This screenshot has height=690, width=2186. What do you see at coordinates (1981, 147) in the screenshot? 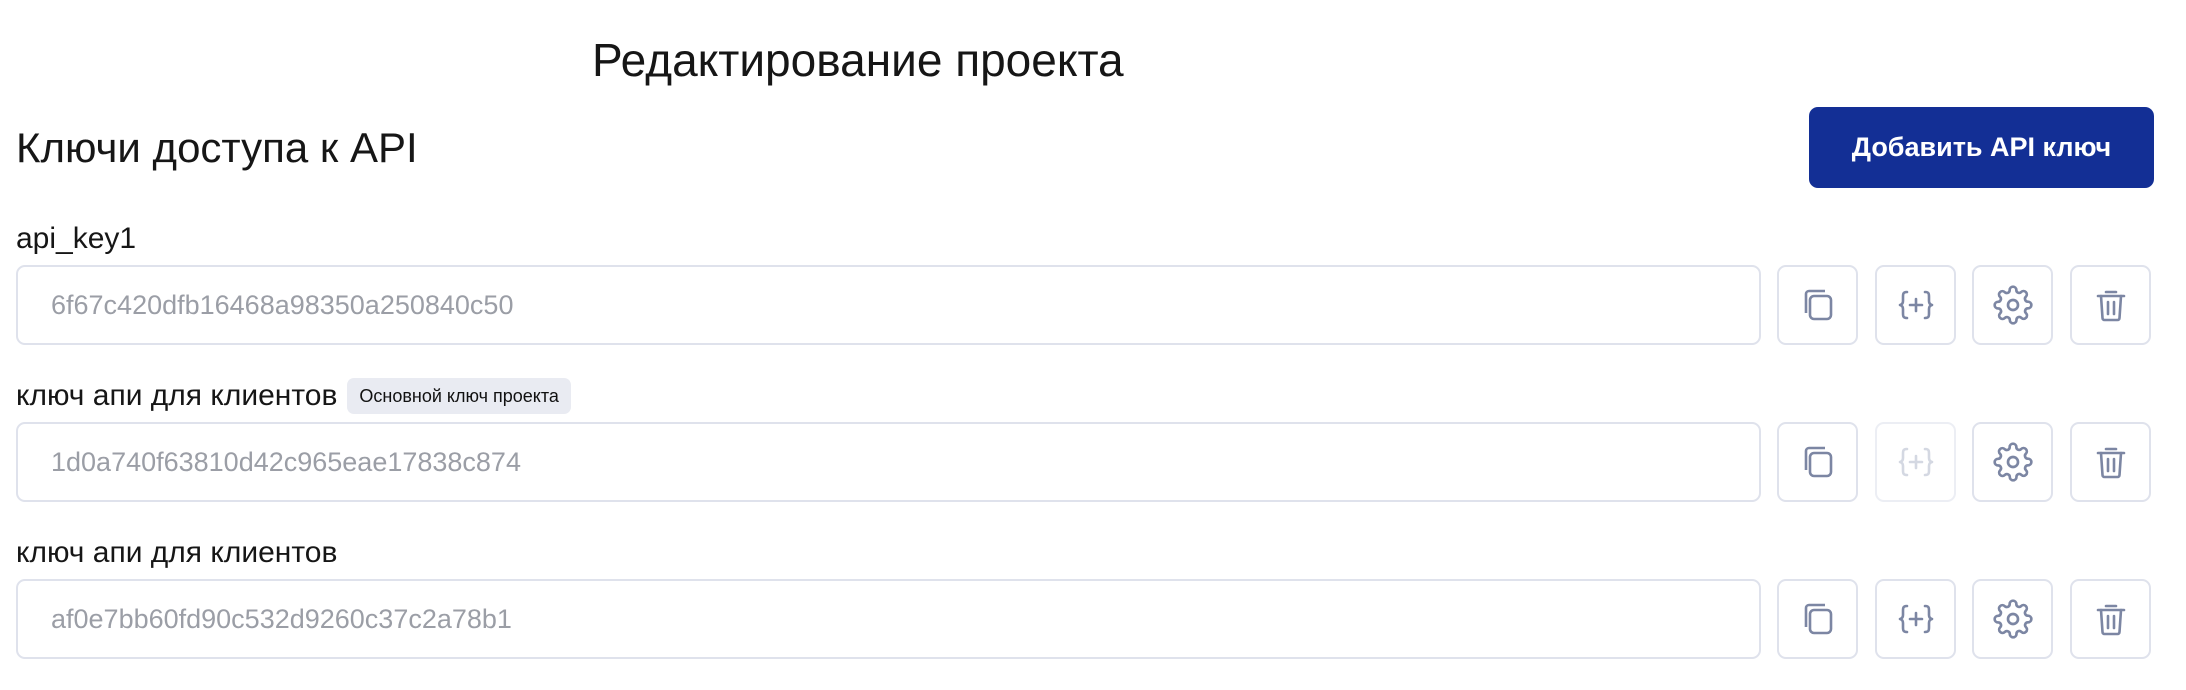
I see `add-api-key-button: Добавить API ключ` at bounding box center [1981, 147].